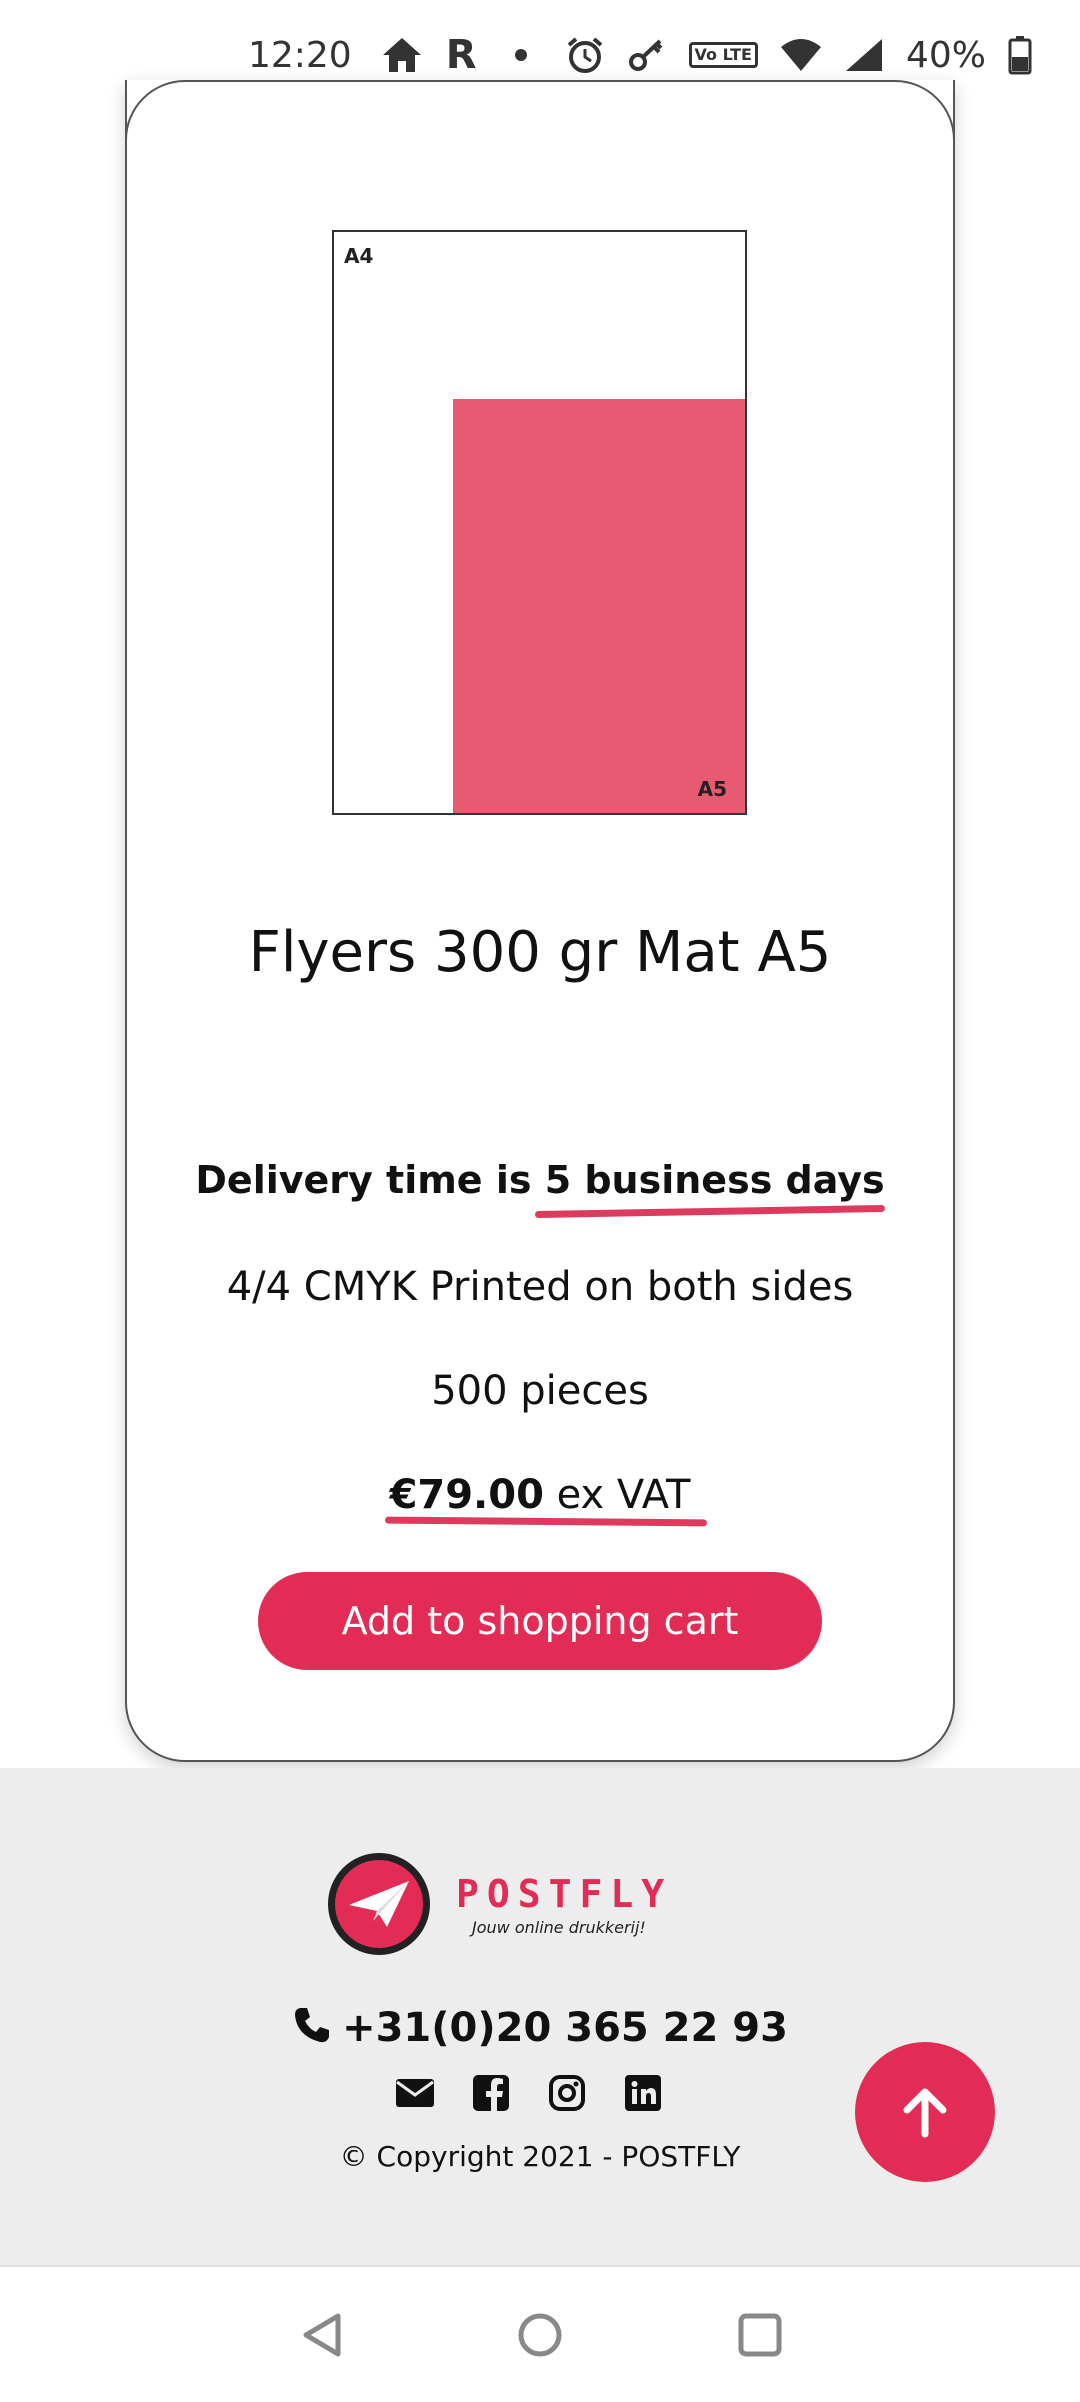 This screenshot has width=1080, height=2402. I want to click on social-links, so click(529, 2093).